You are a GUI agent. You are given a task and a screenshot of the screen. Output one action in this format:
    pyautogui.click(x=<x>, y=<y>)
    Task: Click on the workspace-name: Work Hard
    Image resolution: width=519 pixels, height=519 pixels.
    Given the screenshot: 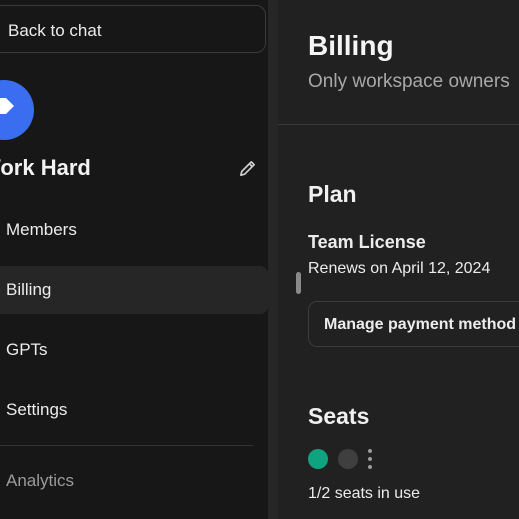 What is the action you would take?
    pyautogui.click(x=45, y=167)
    